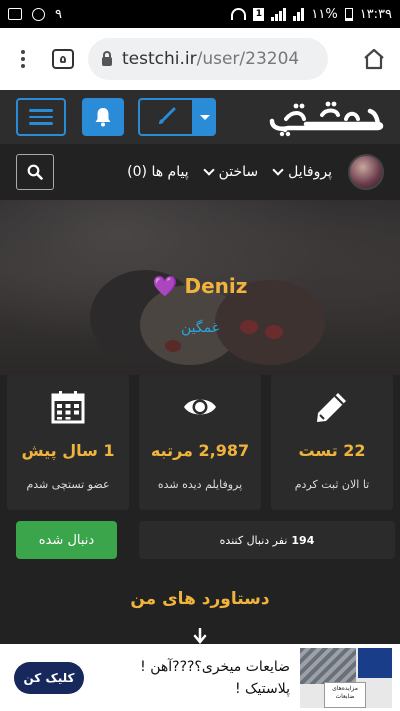  I want to click on sim-icon: 1, so click(259, 14).